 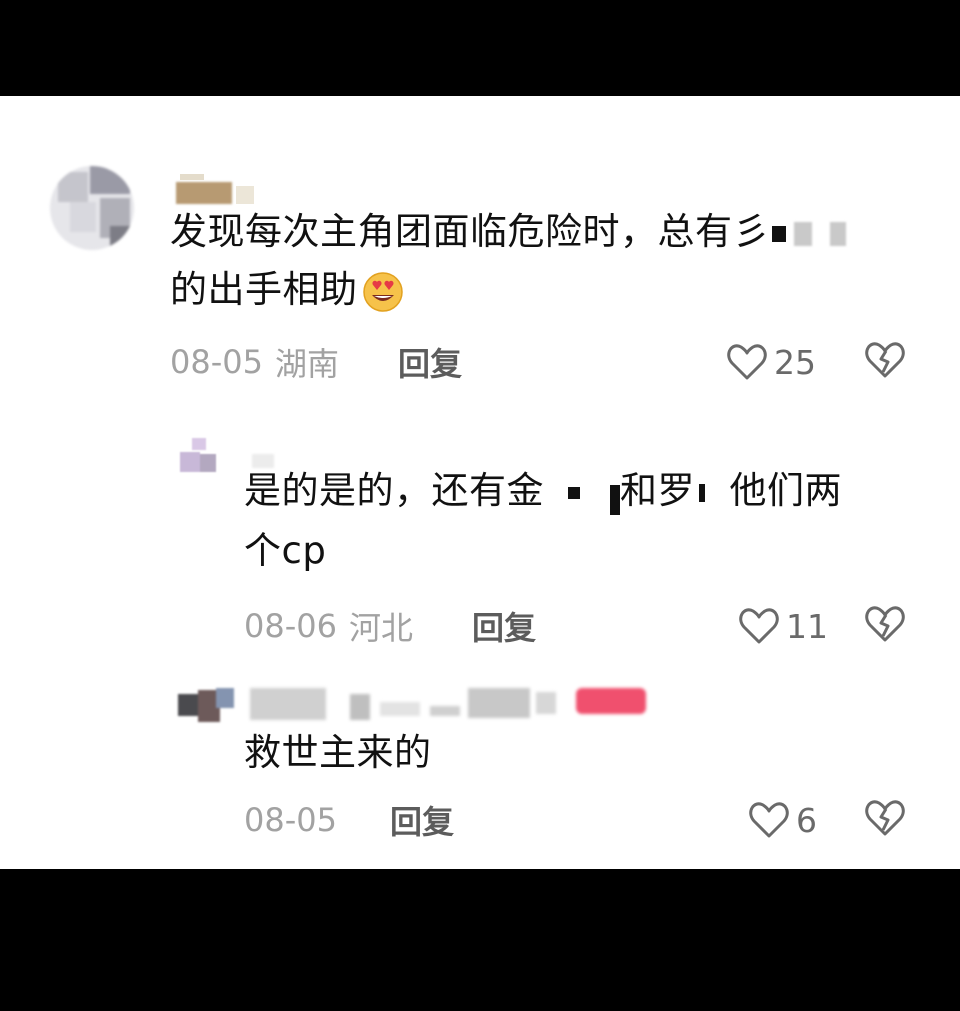 I want to click on comment-meta: 08-05 回复, so click(x=409, y=820).